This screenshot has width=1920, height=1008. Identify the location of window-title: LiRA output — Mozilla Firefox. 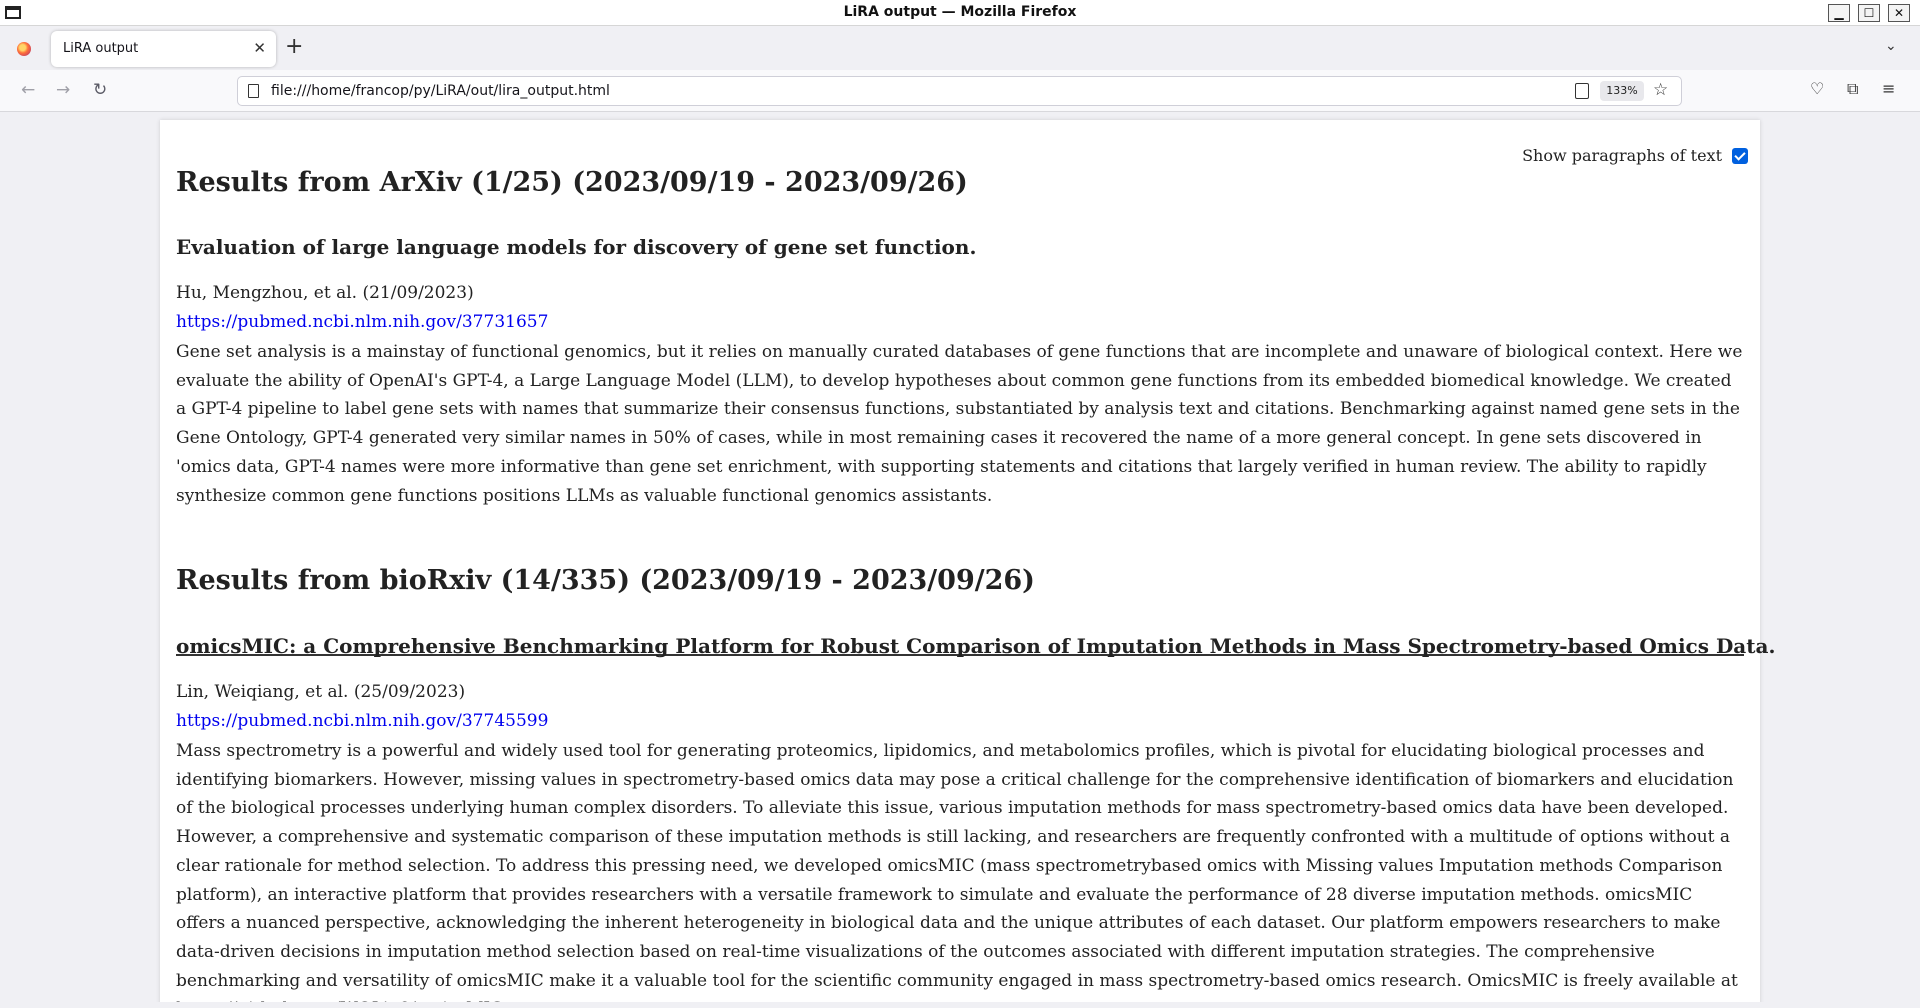
(960, 12).